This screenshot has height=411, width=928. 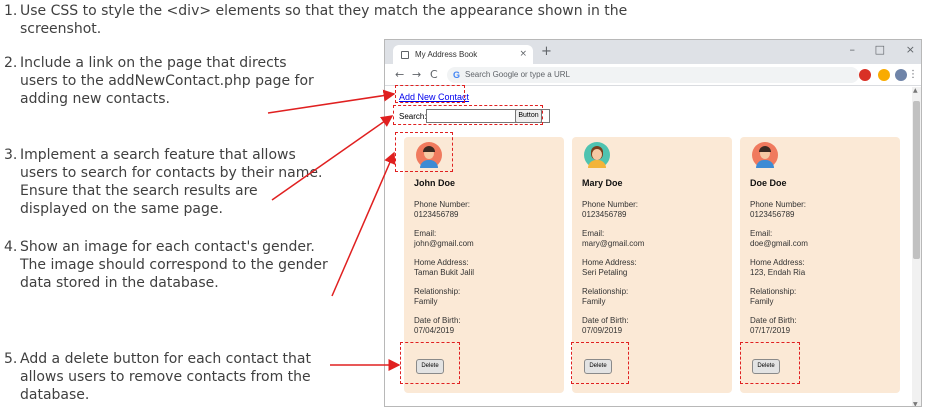 I want to click on annotation-arrows, so click(x=334, y=230).